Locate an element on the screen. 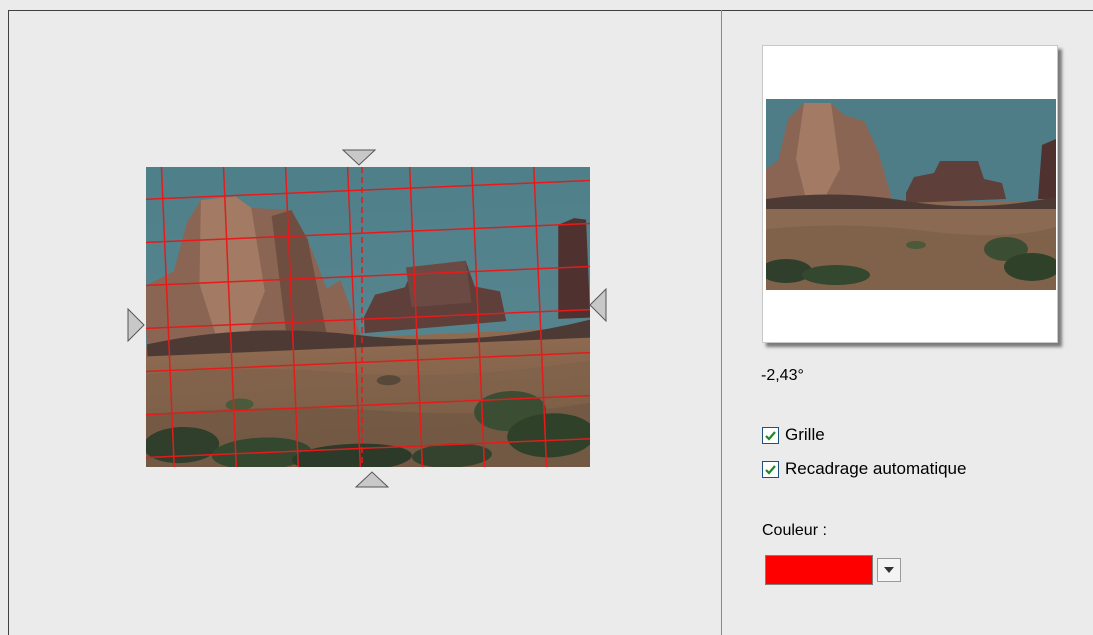 The image size is (1093, 635). grid-checkbox-label: Grille is located at coordinates (805, 434).